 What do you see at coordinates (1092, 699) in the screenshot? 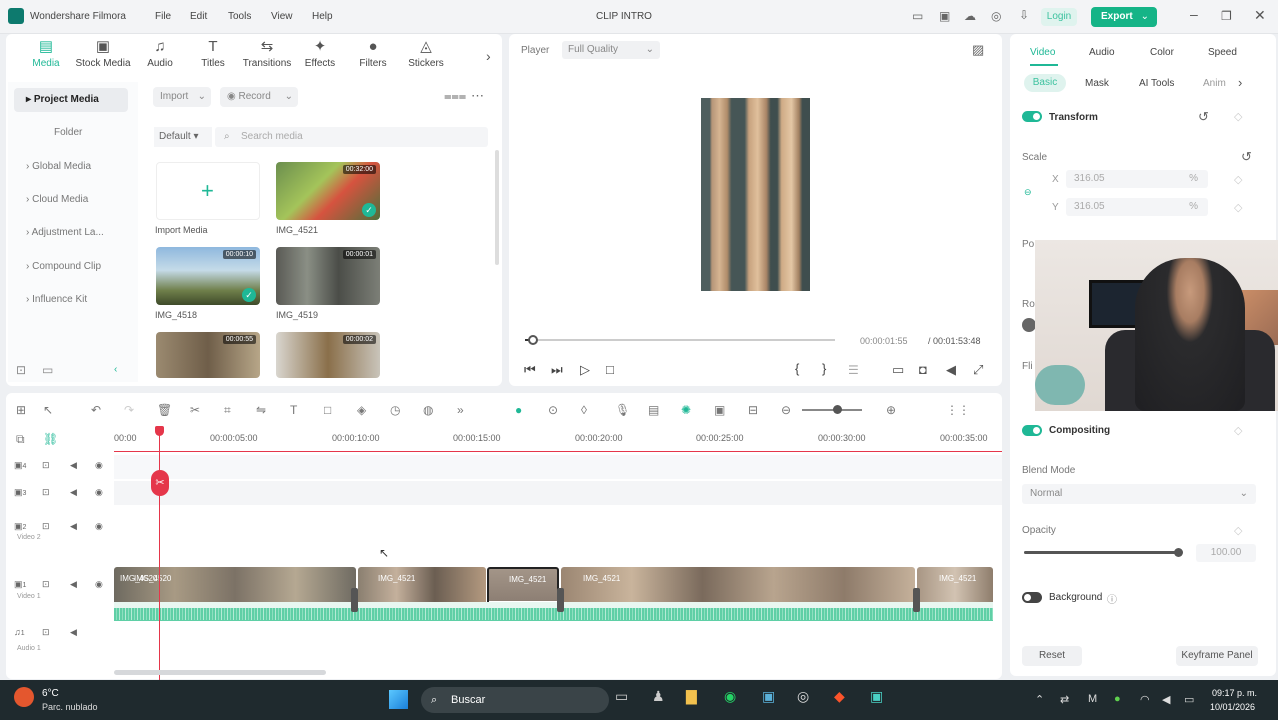
I see `tray-mail-icon: M` at bounding box center [1092, 699].